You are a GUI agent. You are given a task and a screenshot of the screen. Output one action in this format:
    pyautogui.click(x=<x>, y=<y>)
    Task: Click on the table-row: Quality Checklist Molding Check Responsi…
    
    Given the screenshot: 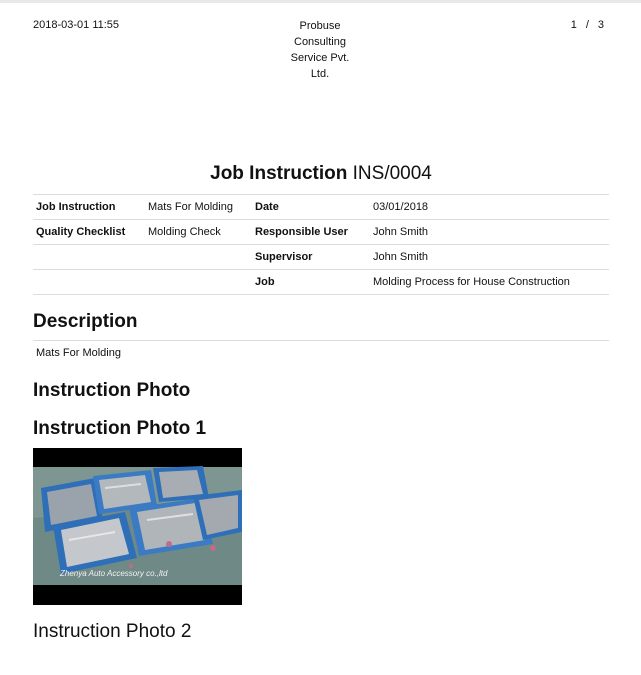 What is the action you would take?
    pyautogui.click(x=321, y=232)
    